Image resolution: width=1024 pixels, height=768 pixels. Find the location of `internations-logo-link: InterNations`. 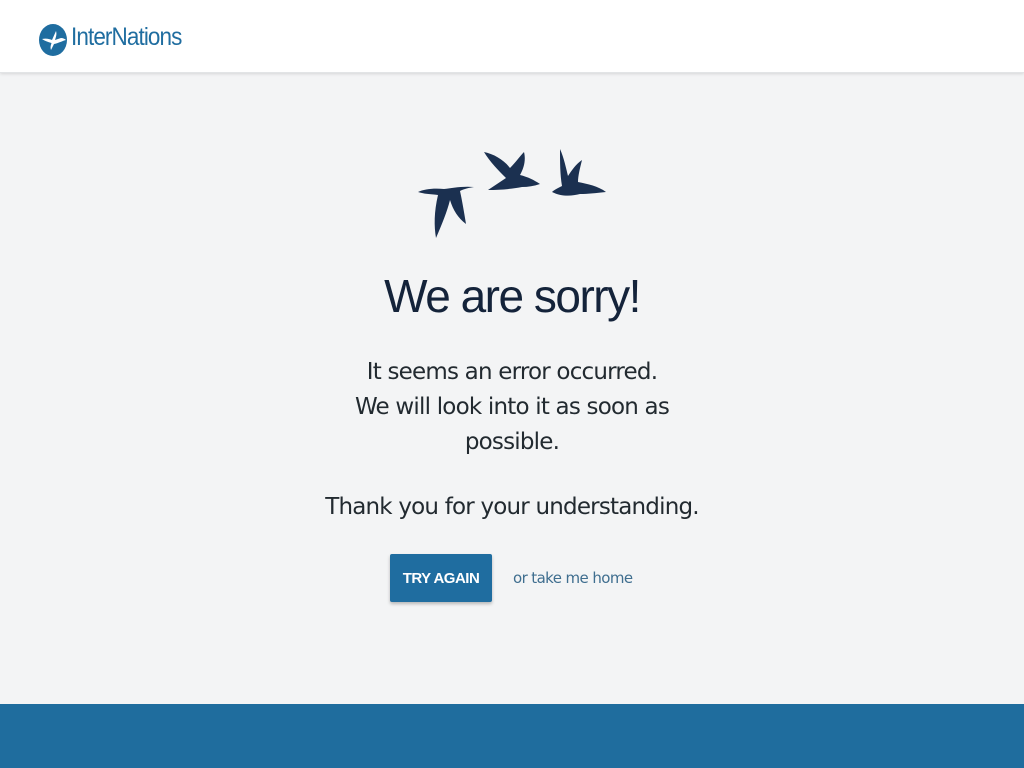

internations-logo-link: InterNations is located at coordinates (116, 37).